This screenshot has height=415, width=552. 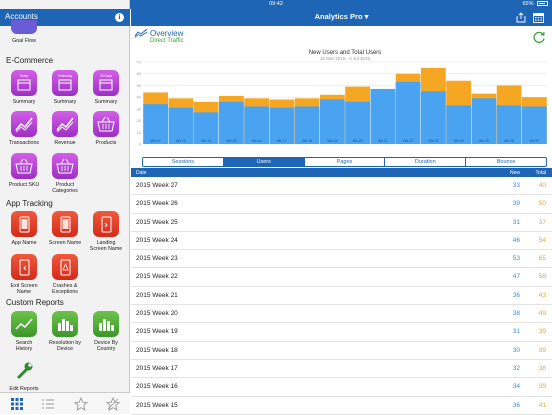 What do you see at coordinates (157, 405) in the screenshot?
I see `row-week: 2015 Week 15` at bounding box center [157, 405].